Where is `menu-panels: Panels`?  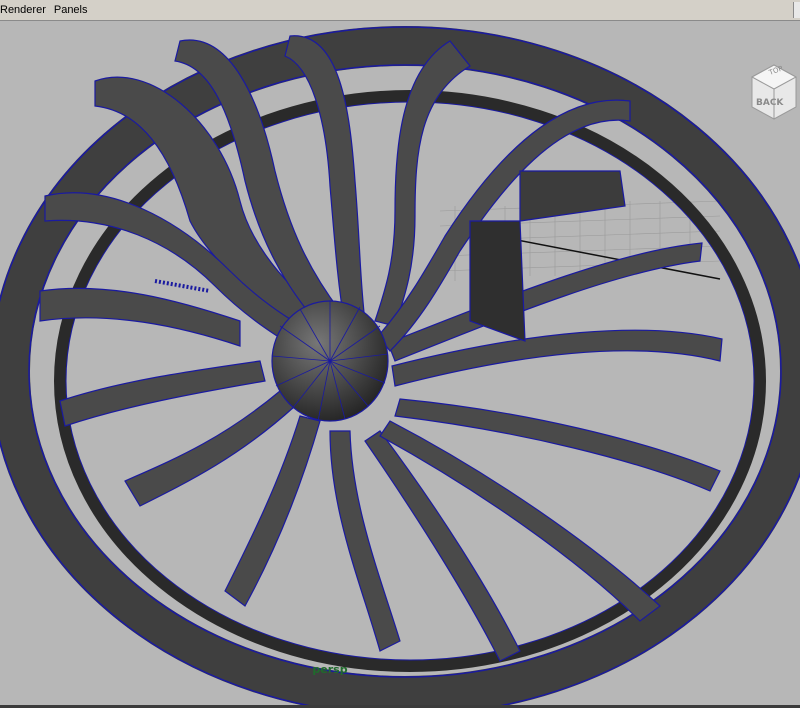
menu-panels: Panels is located at coordinates (71, 10).